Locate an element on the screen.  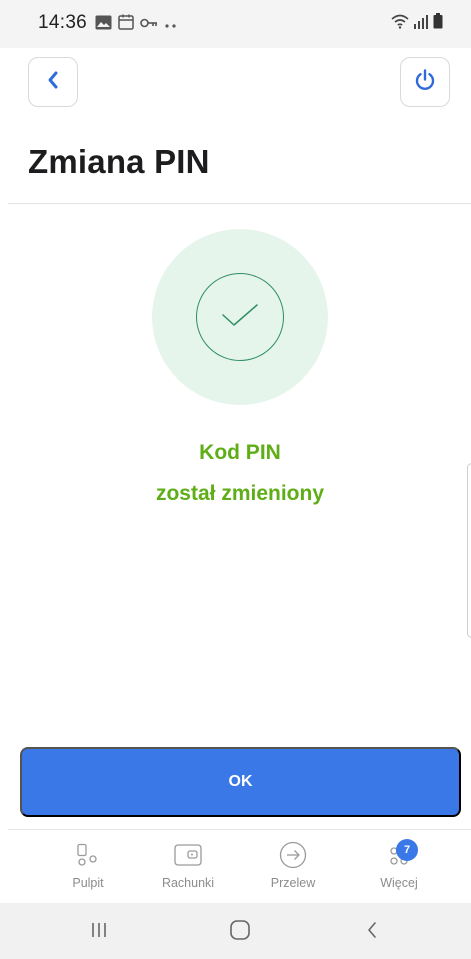
tab-pulpit: Pulpit is located at coordinates (88, 866).